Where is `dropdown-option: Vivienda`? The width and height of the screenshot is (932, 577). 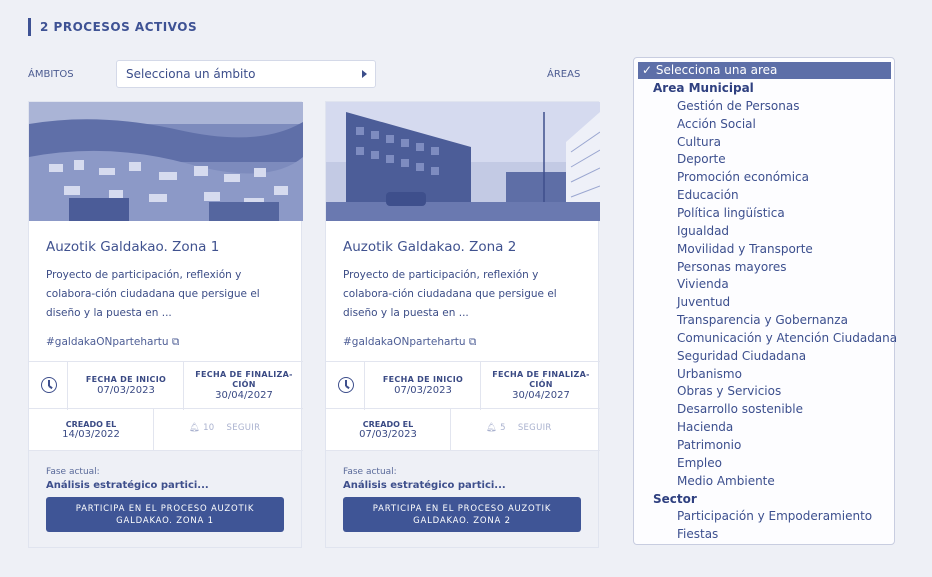 dropdown-option: Vivienda is located at coordinates (703, 284).